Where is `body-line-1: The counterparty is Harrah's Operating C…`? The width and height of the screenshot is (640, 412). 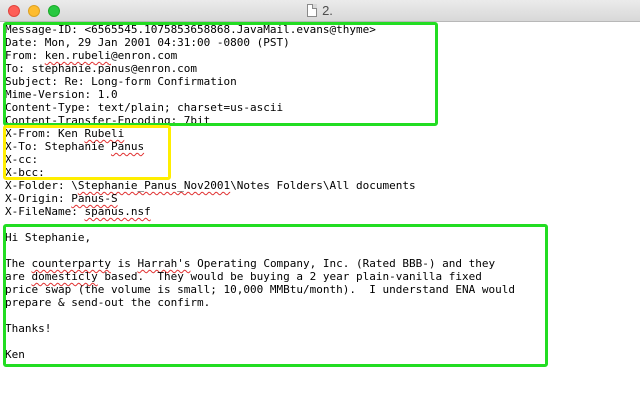
body-line-1: The counterparty is Harrah's Operating C… is located at coordinates (250, 263).